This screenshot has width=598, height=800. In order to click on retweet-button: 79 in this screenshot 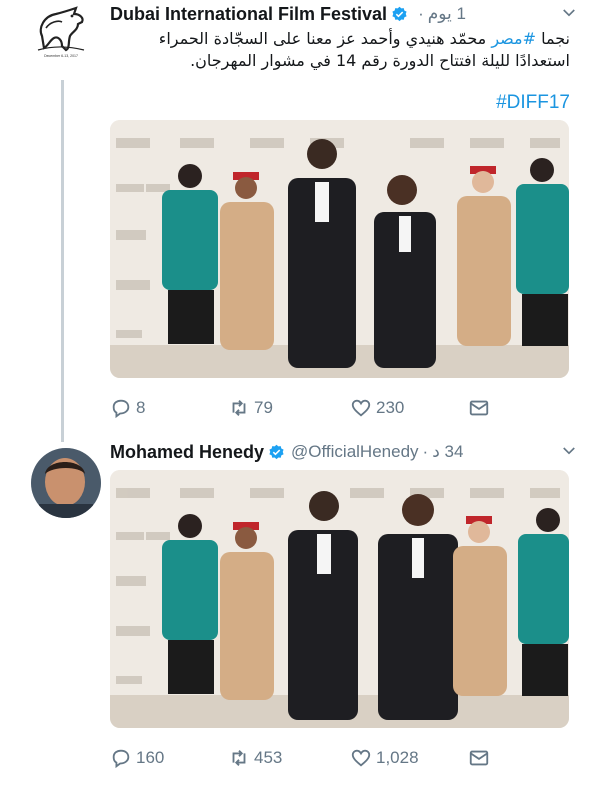, I will do `click(250, 408)`.